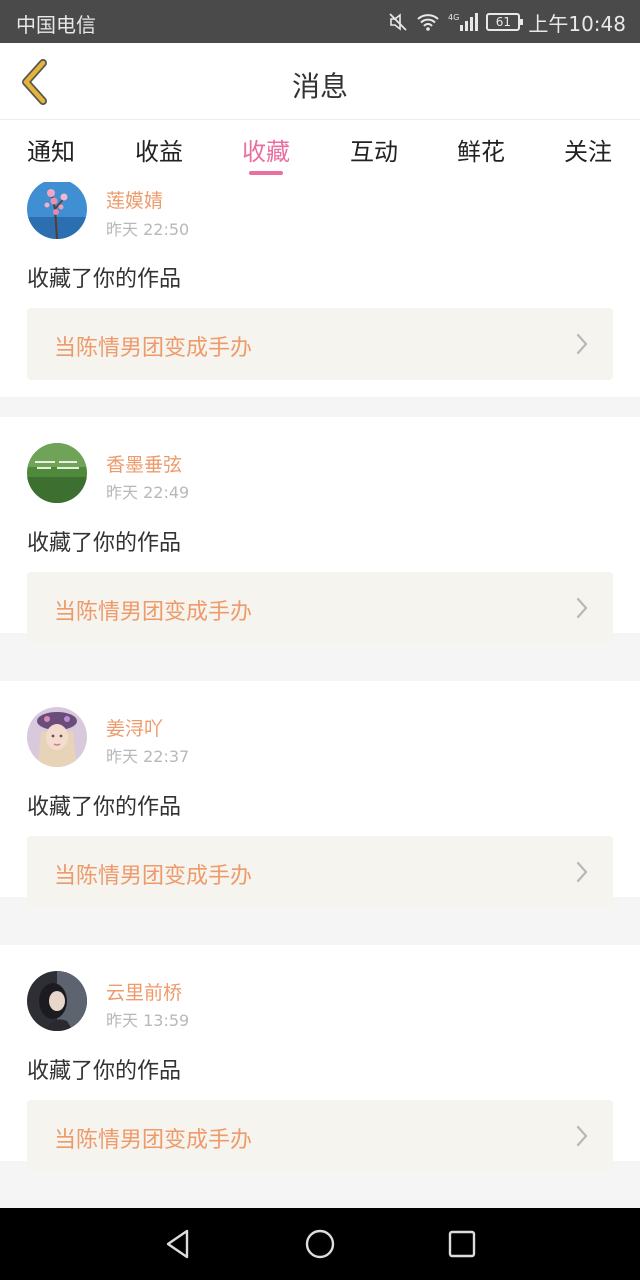 The image size is (640, 1280). What do you see at coordinates (56, 25) in the screenshot?
I see `carrier-label: 中国电信` at bounding box center [56, 25].